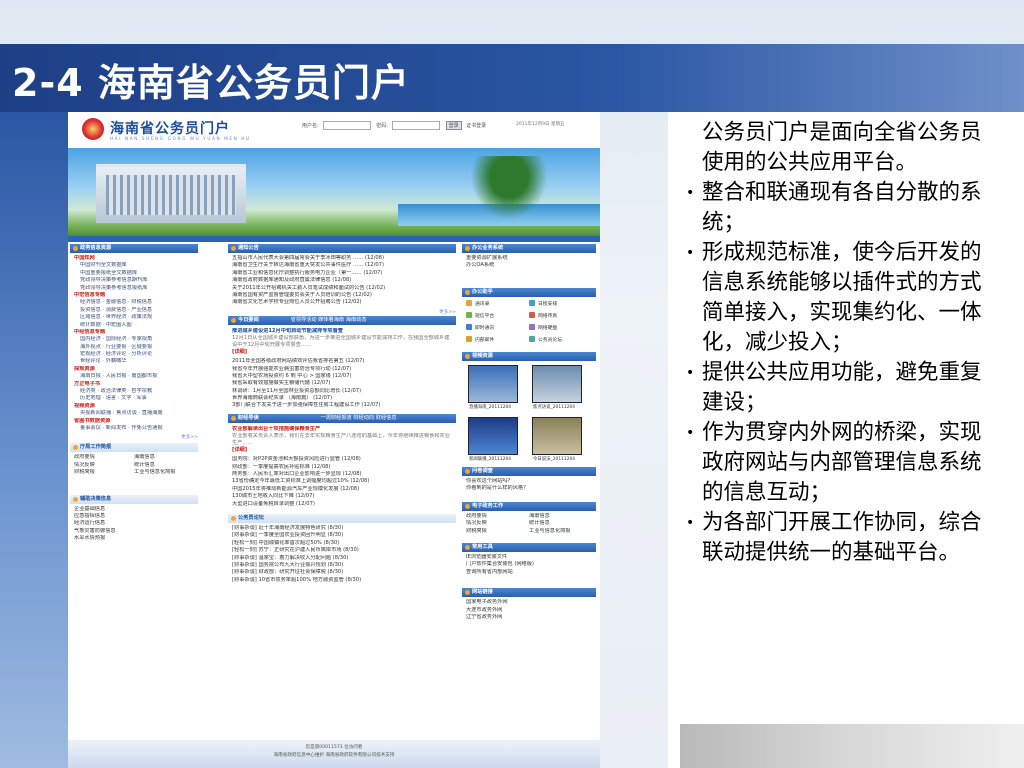  Describe the element at coordinates (134, 325) in the screenshot. I see `policy-item: 统计数据 · 中宏图人图` at that location.